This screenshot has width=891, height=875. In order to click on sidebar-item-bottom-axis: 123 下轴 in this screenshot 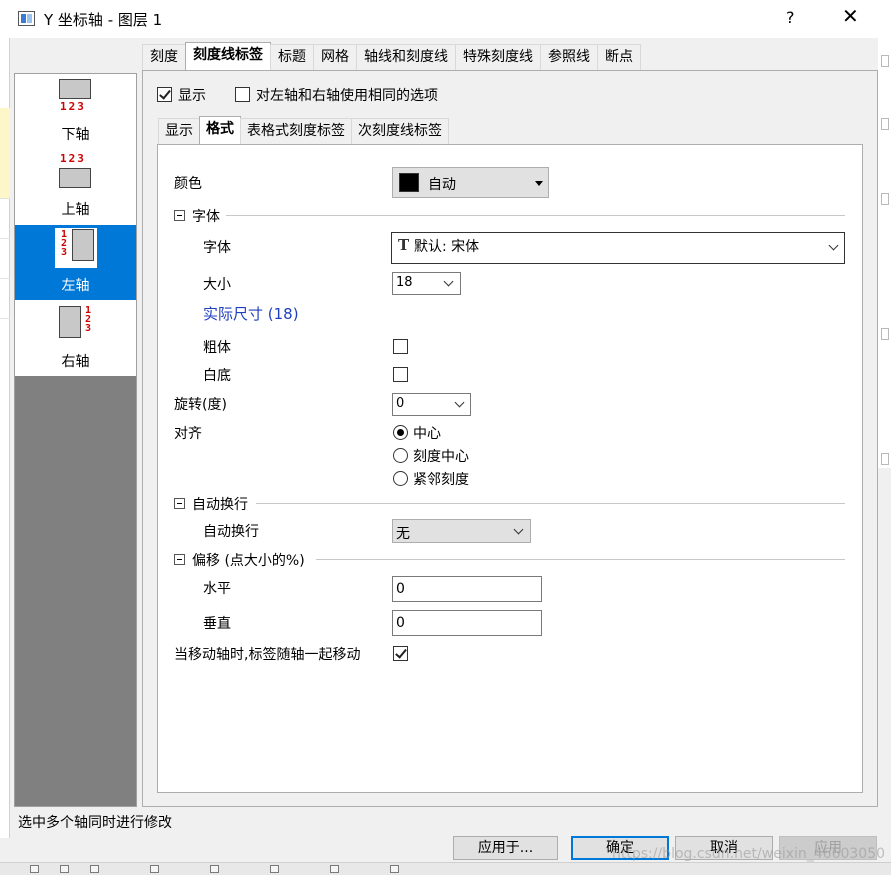, I will do `click(75, 111)`.